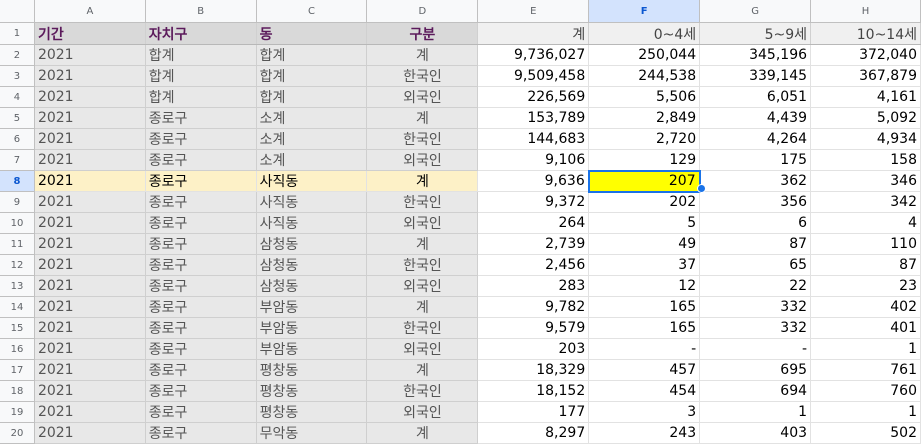 This screenshot has width=921, height=444. What do you see at coordinates (17, 139) in the screenshot?
I see `row-number-6: 6` at bounding box center [17, 139].